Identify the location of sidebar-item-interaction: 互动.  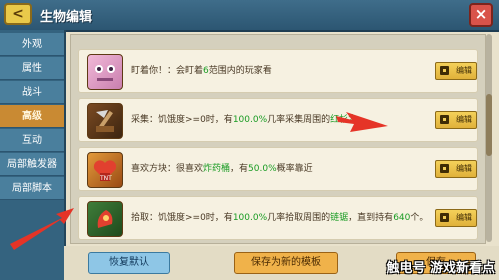
(32, 140).